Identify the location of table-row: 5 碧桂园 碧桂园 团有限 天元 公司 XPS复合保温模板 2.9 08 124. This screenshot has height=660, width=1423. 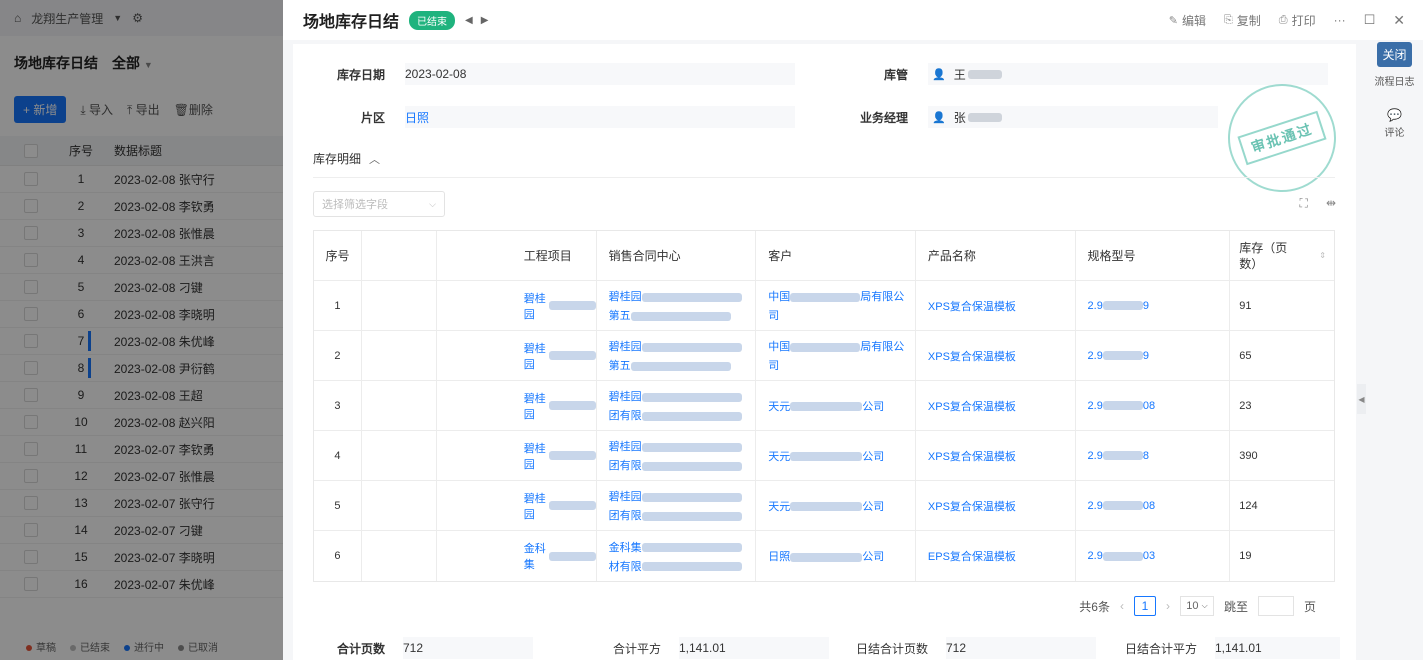
(824, 506).